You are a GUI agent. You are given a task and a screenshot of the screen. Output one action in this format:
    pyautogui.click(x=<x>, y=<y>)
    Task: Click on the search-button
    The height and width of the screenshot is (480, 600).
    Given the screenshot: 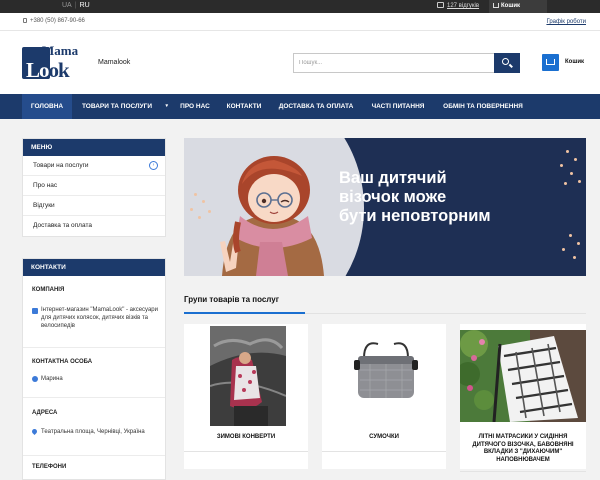 What is the action you would take?
    pyautogui.click(x=507, y=63)
    